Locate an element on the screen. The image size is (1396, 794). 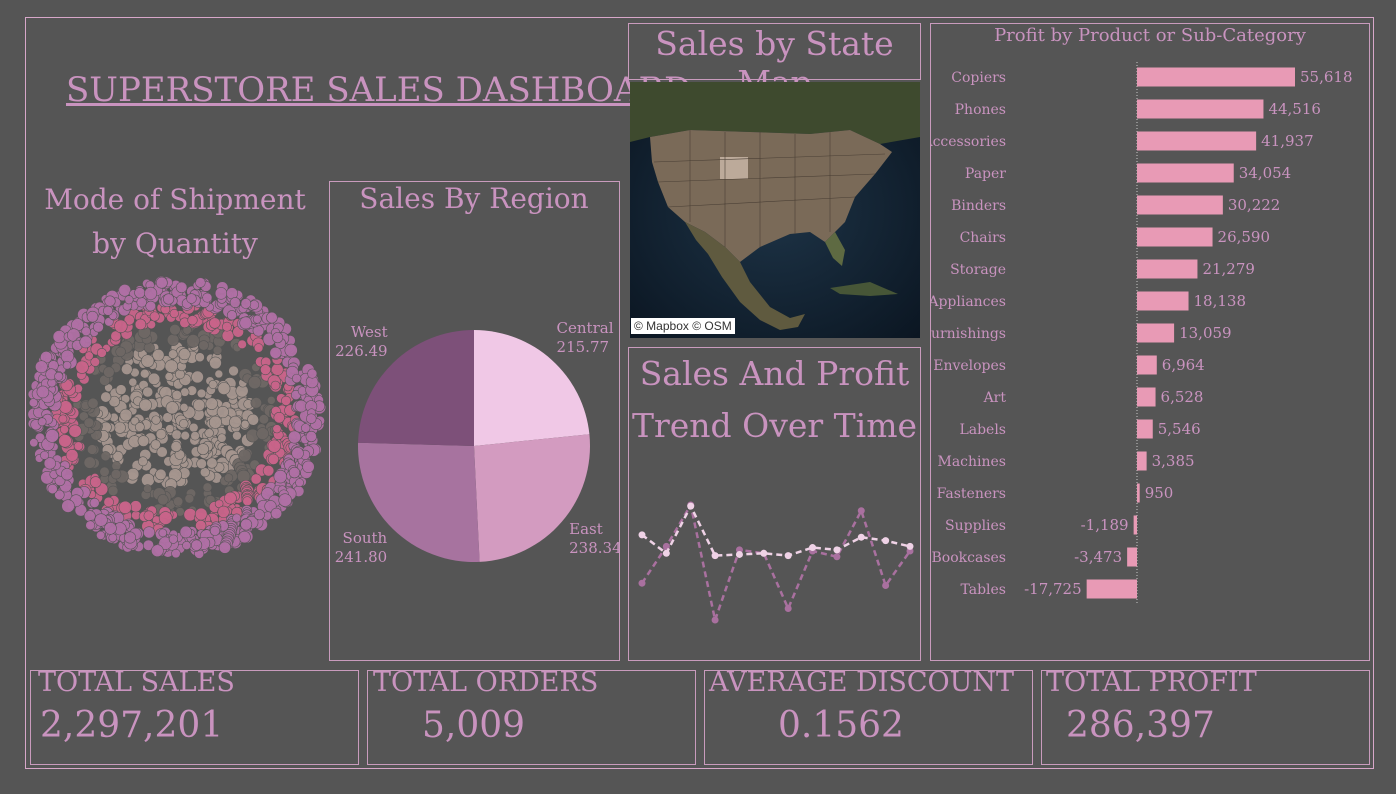
profit-bar-phones is located at coordinates (1200, 109).